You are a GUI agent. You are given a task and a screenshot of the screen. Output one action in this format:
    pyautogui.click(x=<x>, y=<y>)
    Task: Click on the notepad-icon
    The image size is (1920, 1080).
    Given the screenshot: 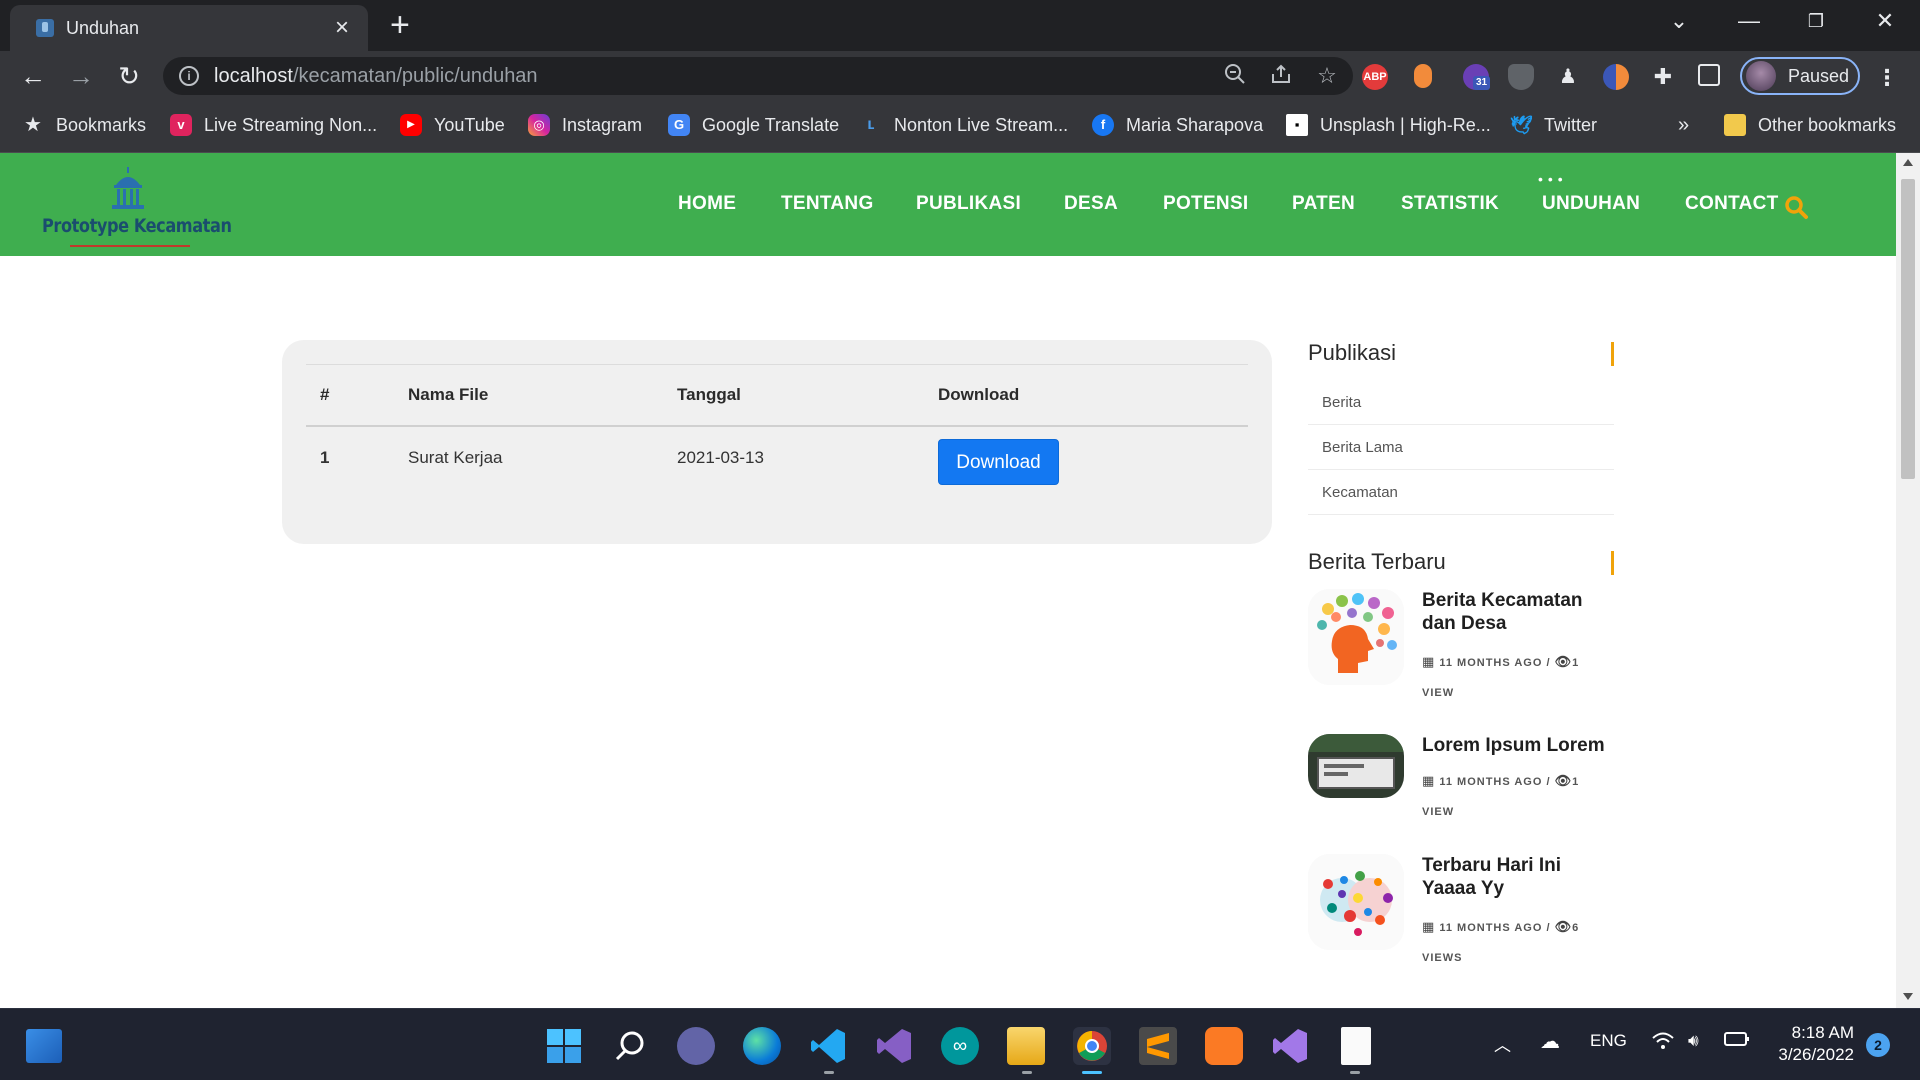 What is the action you would take?
    pyautogui.click(x=1356, y=1046)
    